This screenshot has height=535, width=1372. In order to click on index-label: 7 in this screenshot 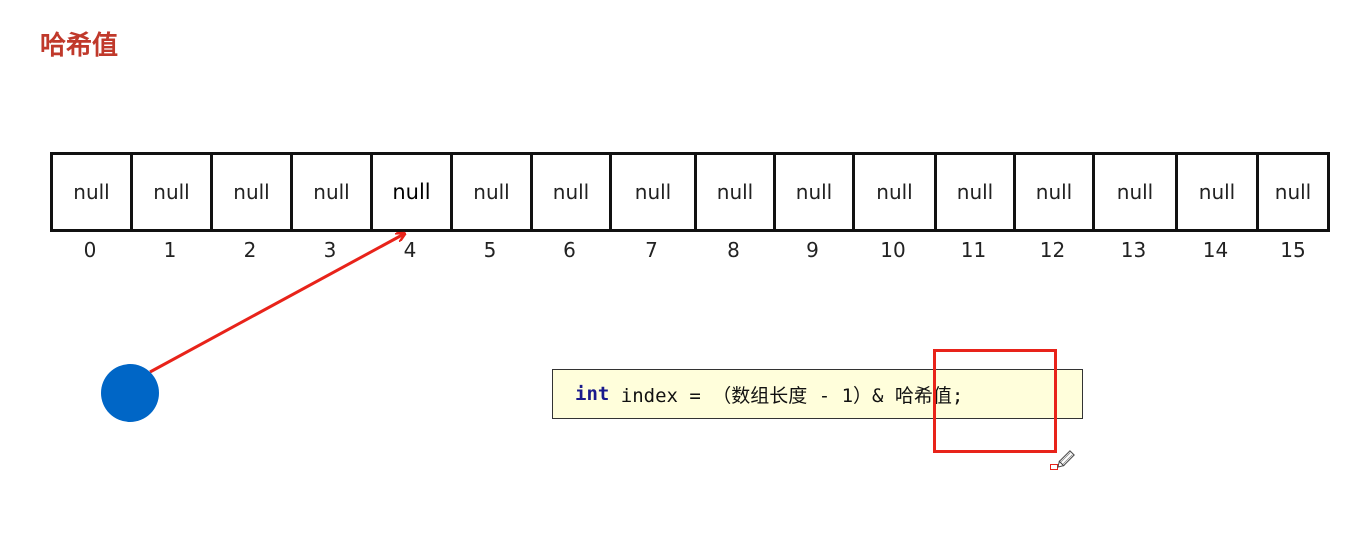, I will do `click(651, 250)`.